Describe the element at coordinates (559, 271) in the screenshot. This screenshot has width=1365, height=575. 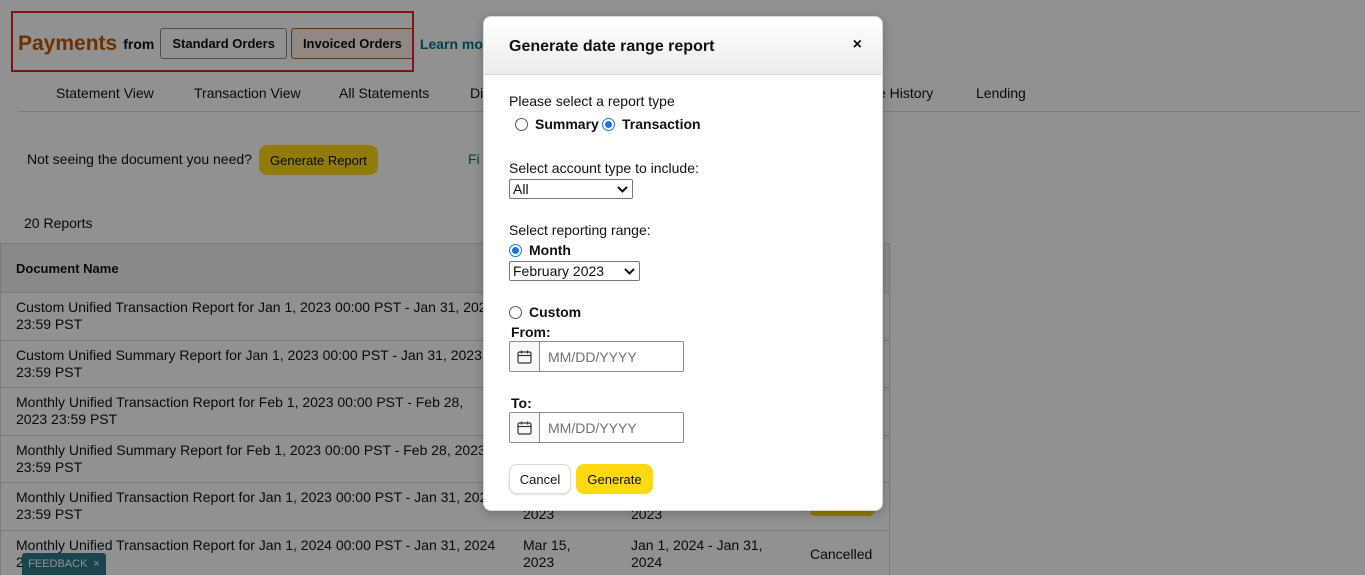
I see `month-value: February 2023` at that location.